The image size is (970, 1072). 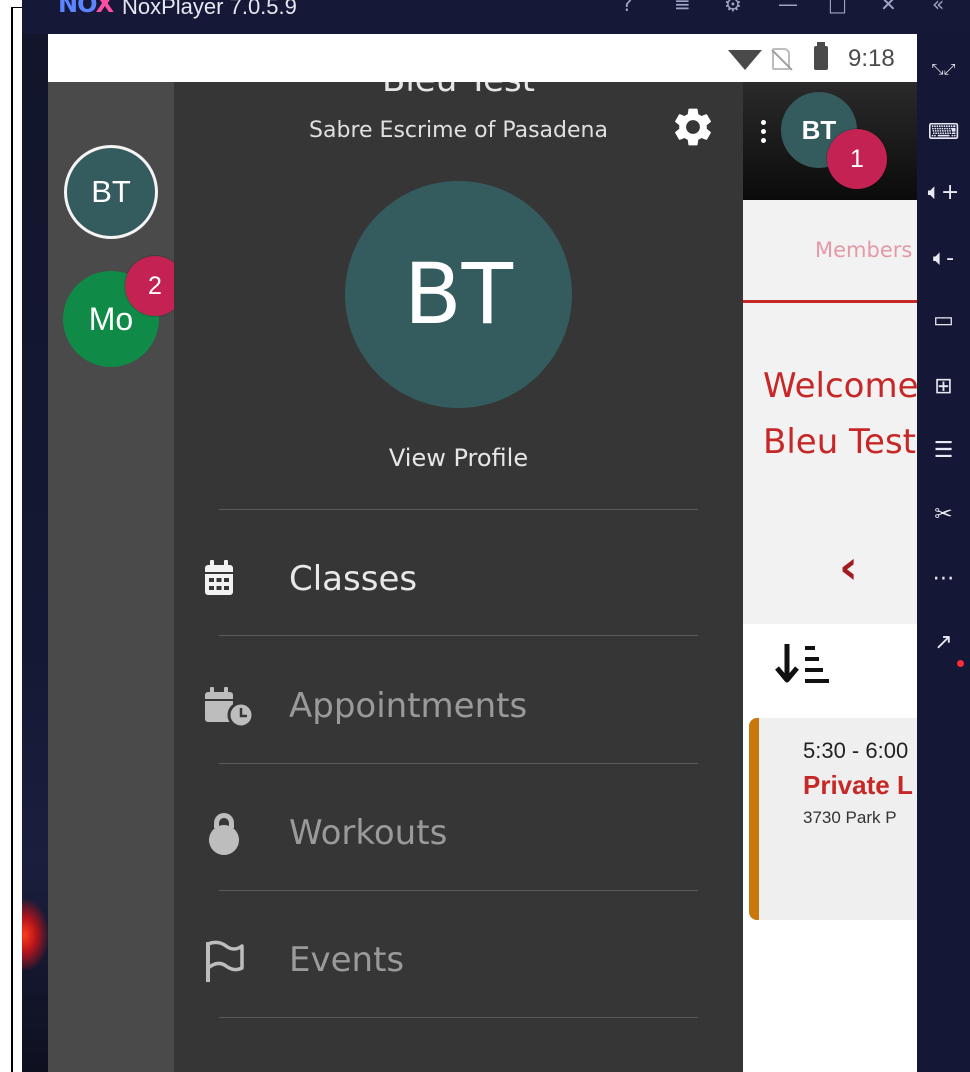 What do you see at coordinates (840, 386) in the screenshot?
I see `welcome-line: Welcome` at bounding box center [840, 386].